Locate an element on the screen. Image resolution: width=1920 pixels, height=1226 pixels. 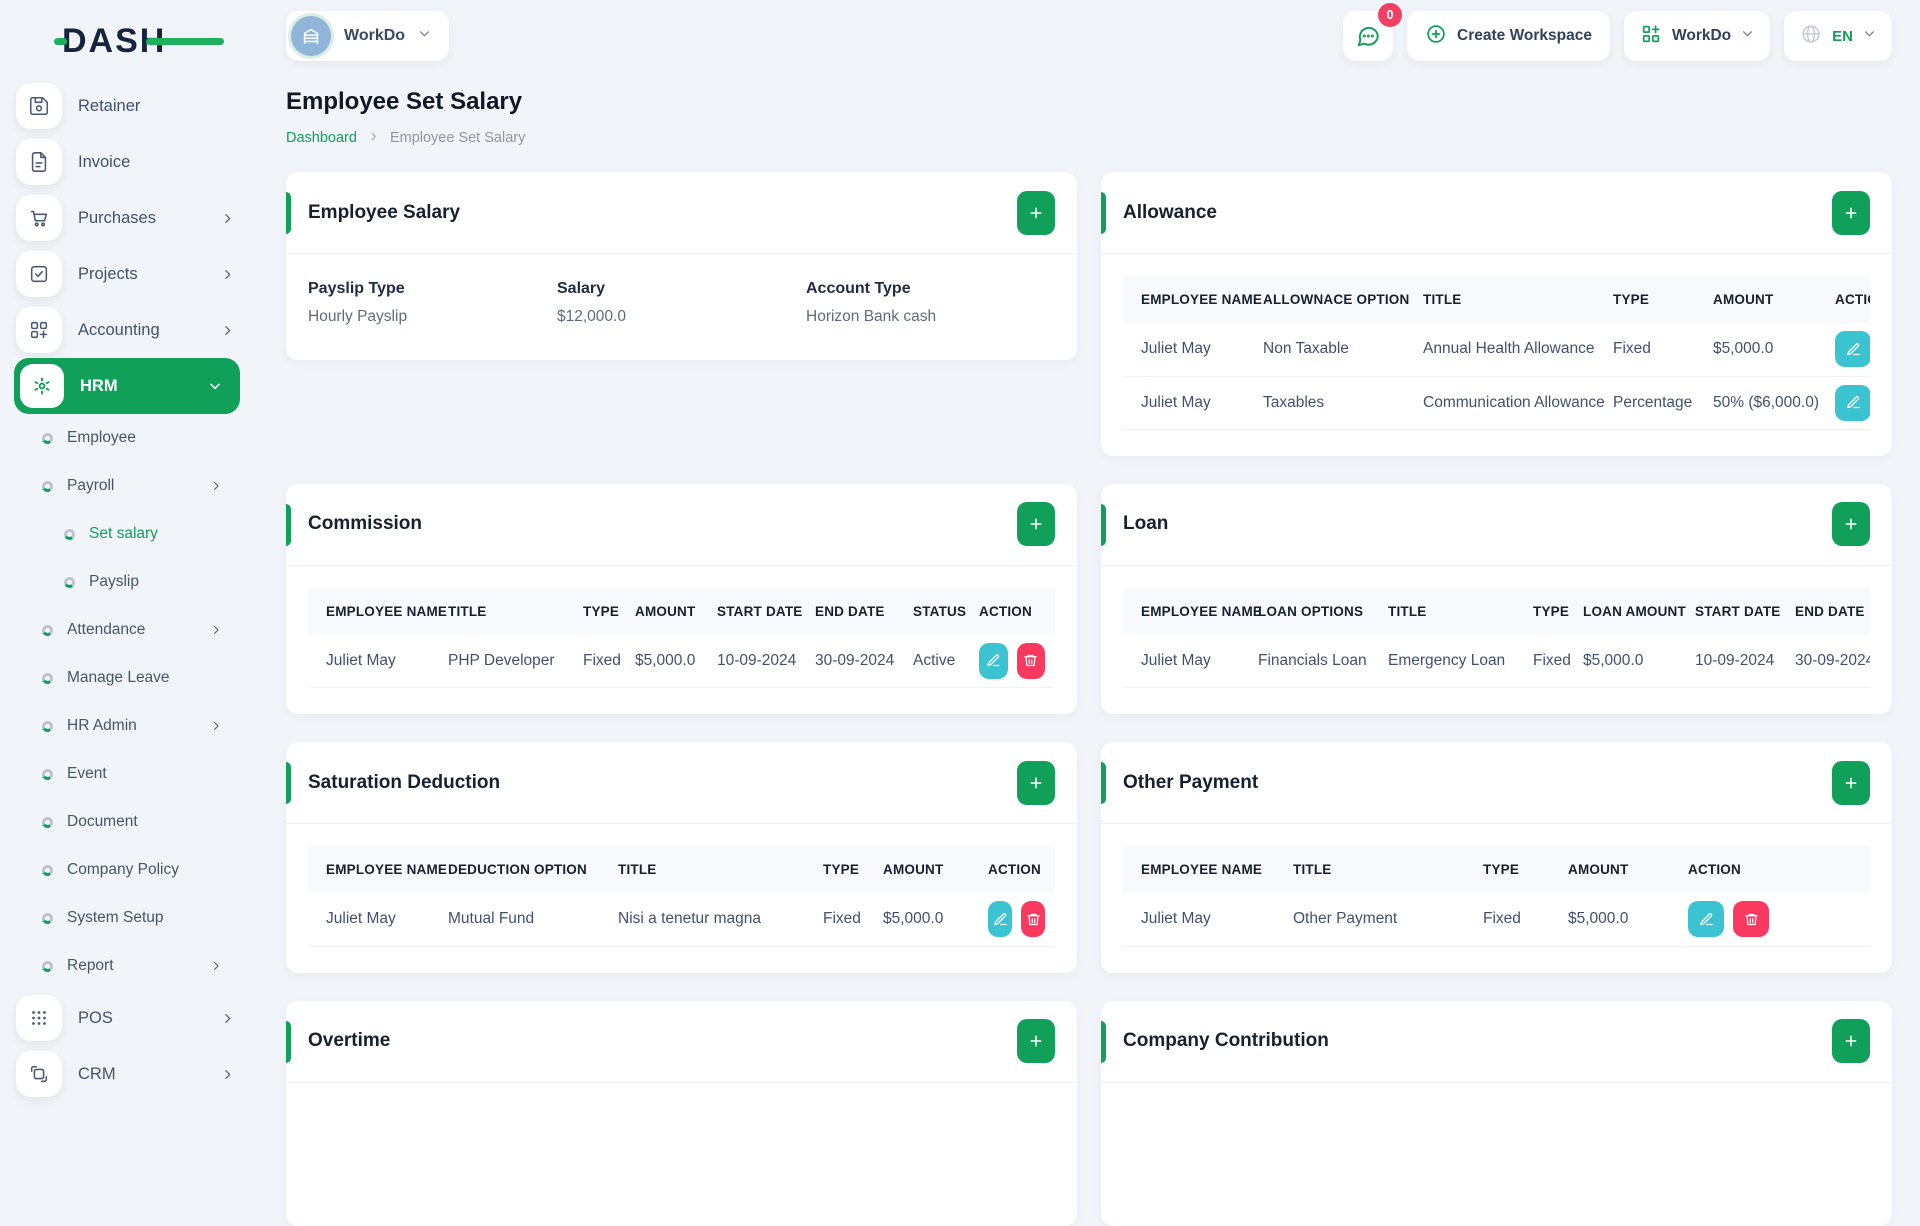
sidebar-item-set-salary: Set salary is located at coordinates (129, 534).